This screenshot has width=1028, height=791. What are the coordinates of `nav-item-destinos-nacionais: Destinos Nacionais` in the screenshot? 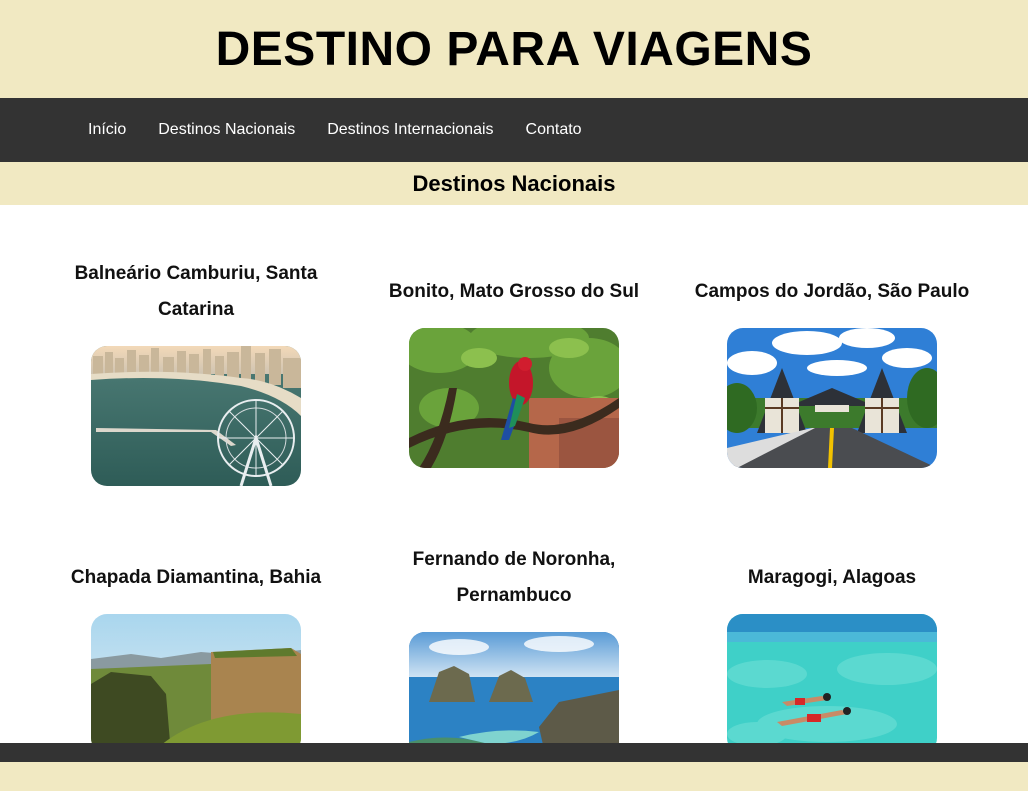 It's located at (226, 130).